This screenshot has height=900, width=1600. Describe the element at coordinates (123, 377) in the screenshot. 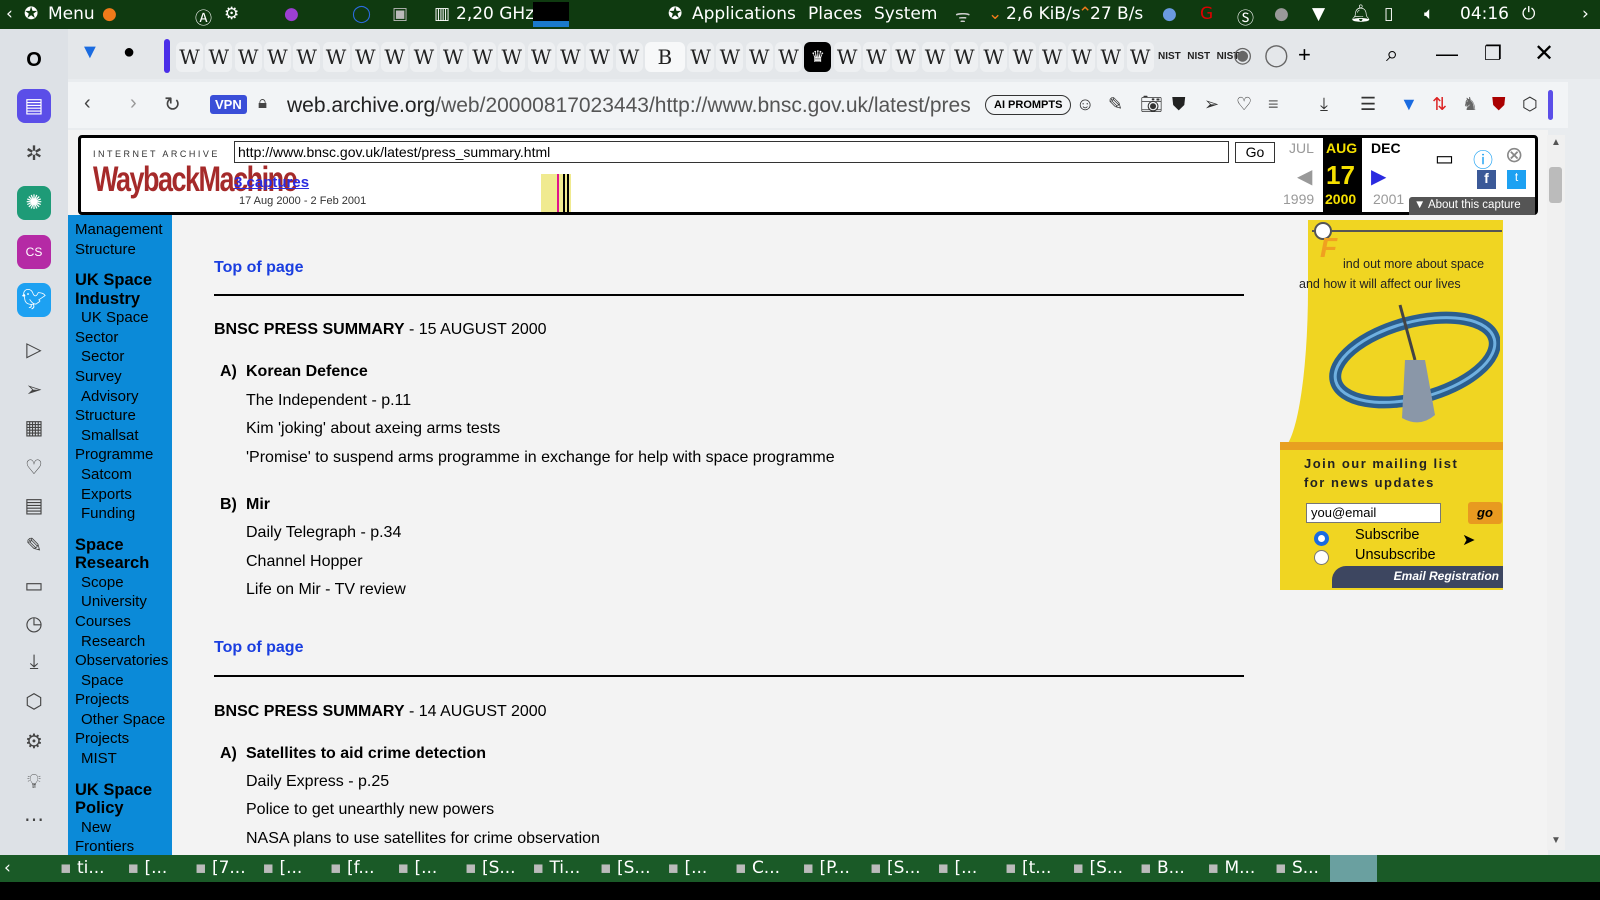

I see `nav-link: Survey` at that location.